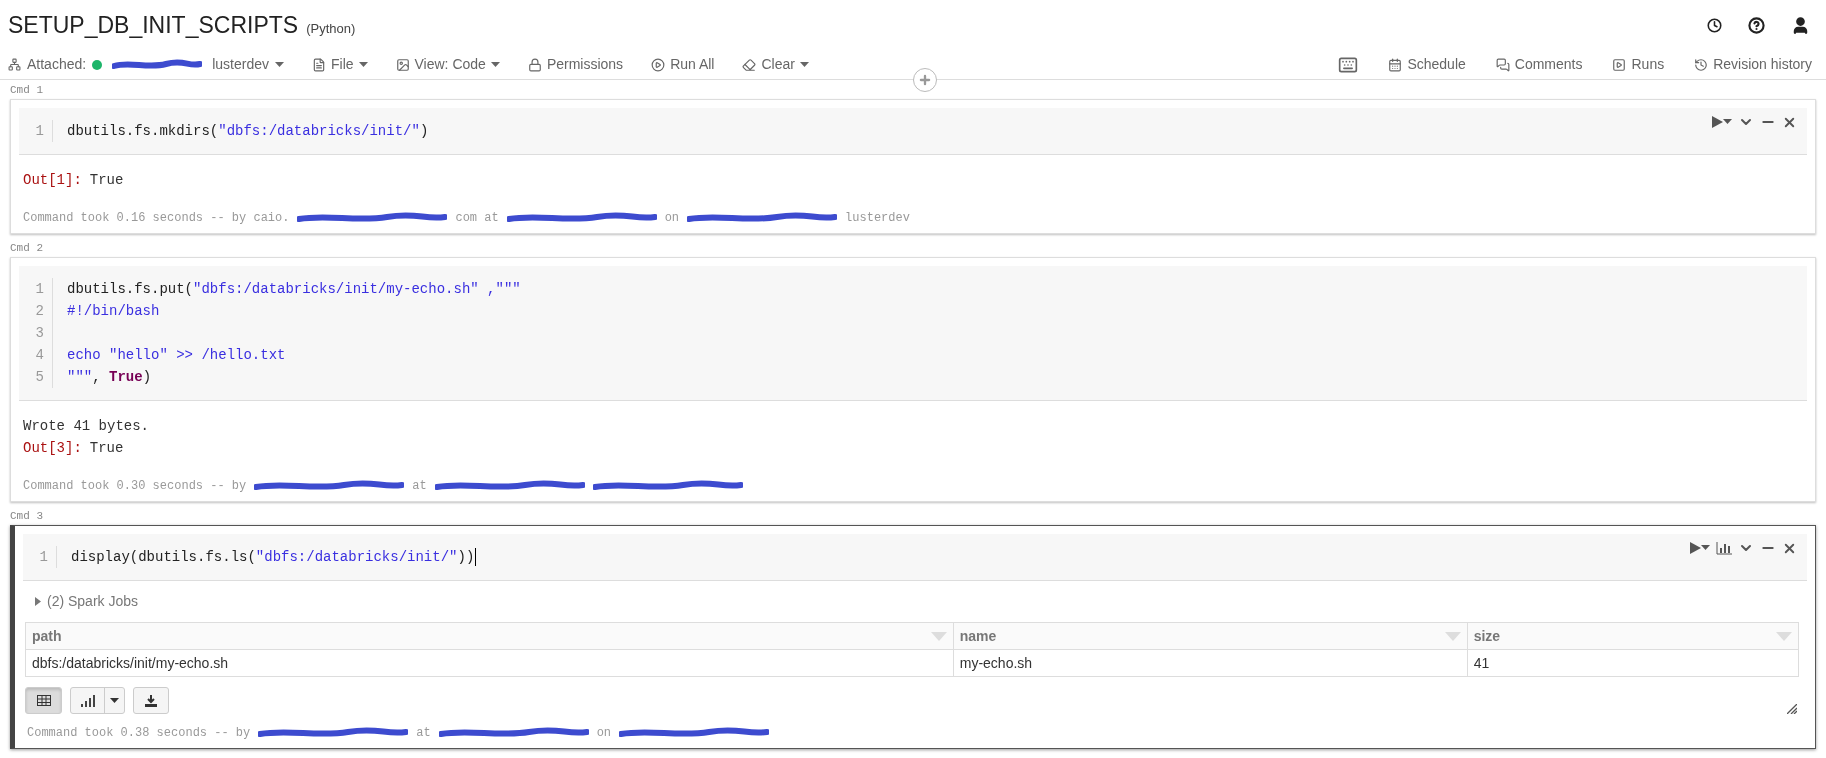 The height and width of the screenshot is (758, 1826). Describe the element at coordinates (130, 663) in the screenshot. I see `table-cell-text: dbfs:/databricks/init/my-echo.sh` at that location.